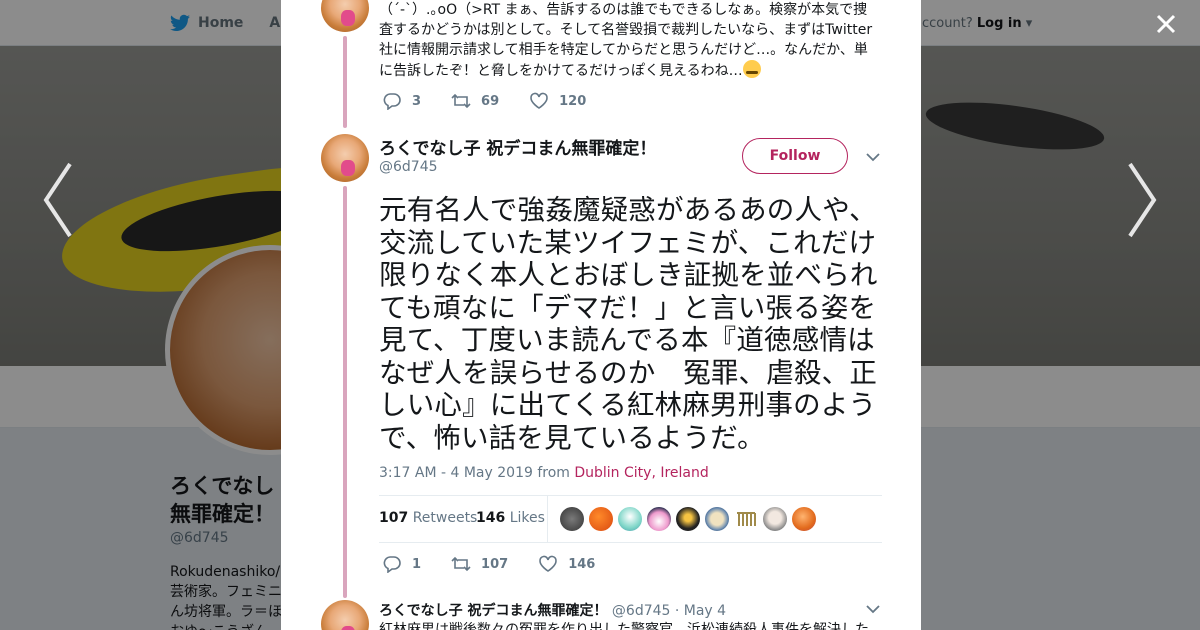 Image resolution: width=1200 pixels, height=630 pixels. Describe the element at coordinates (445, 518) in the screenshot. I see `retweet-stat-label: Retweets` at that location.